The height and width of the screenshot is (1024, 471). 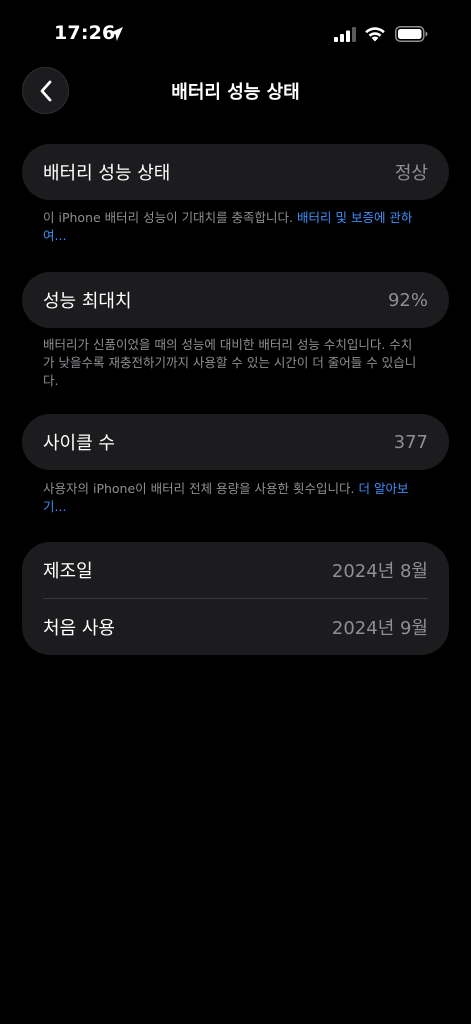 I want to click on wifi-icon, so click(x=375, y=34).